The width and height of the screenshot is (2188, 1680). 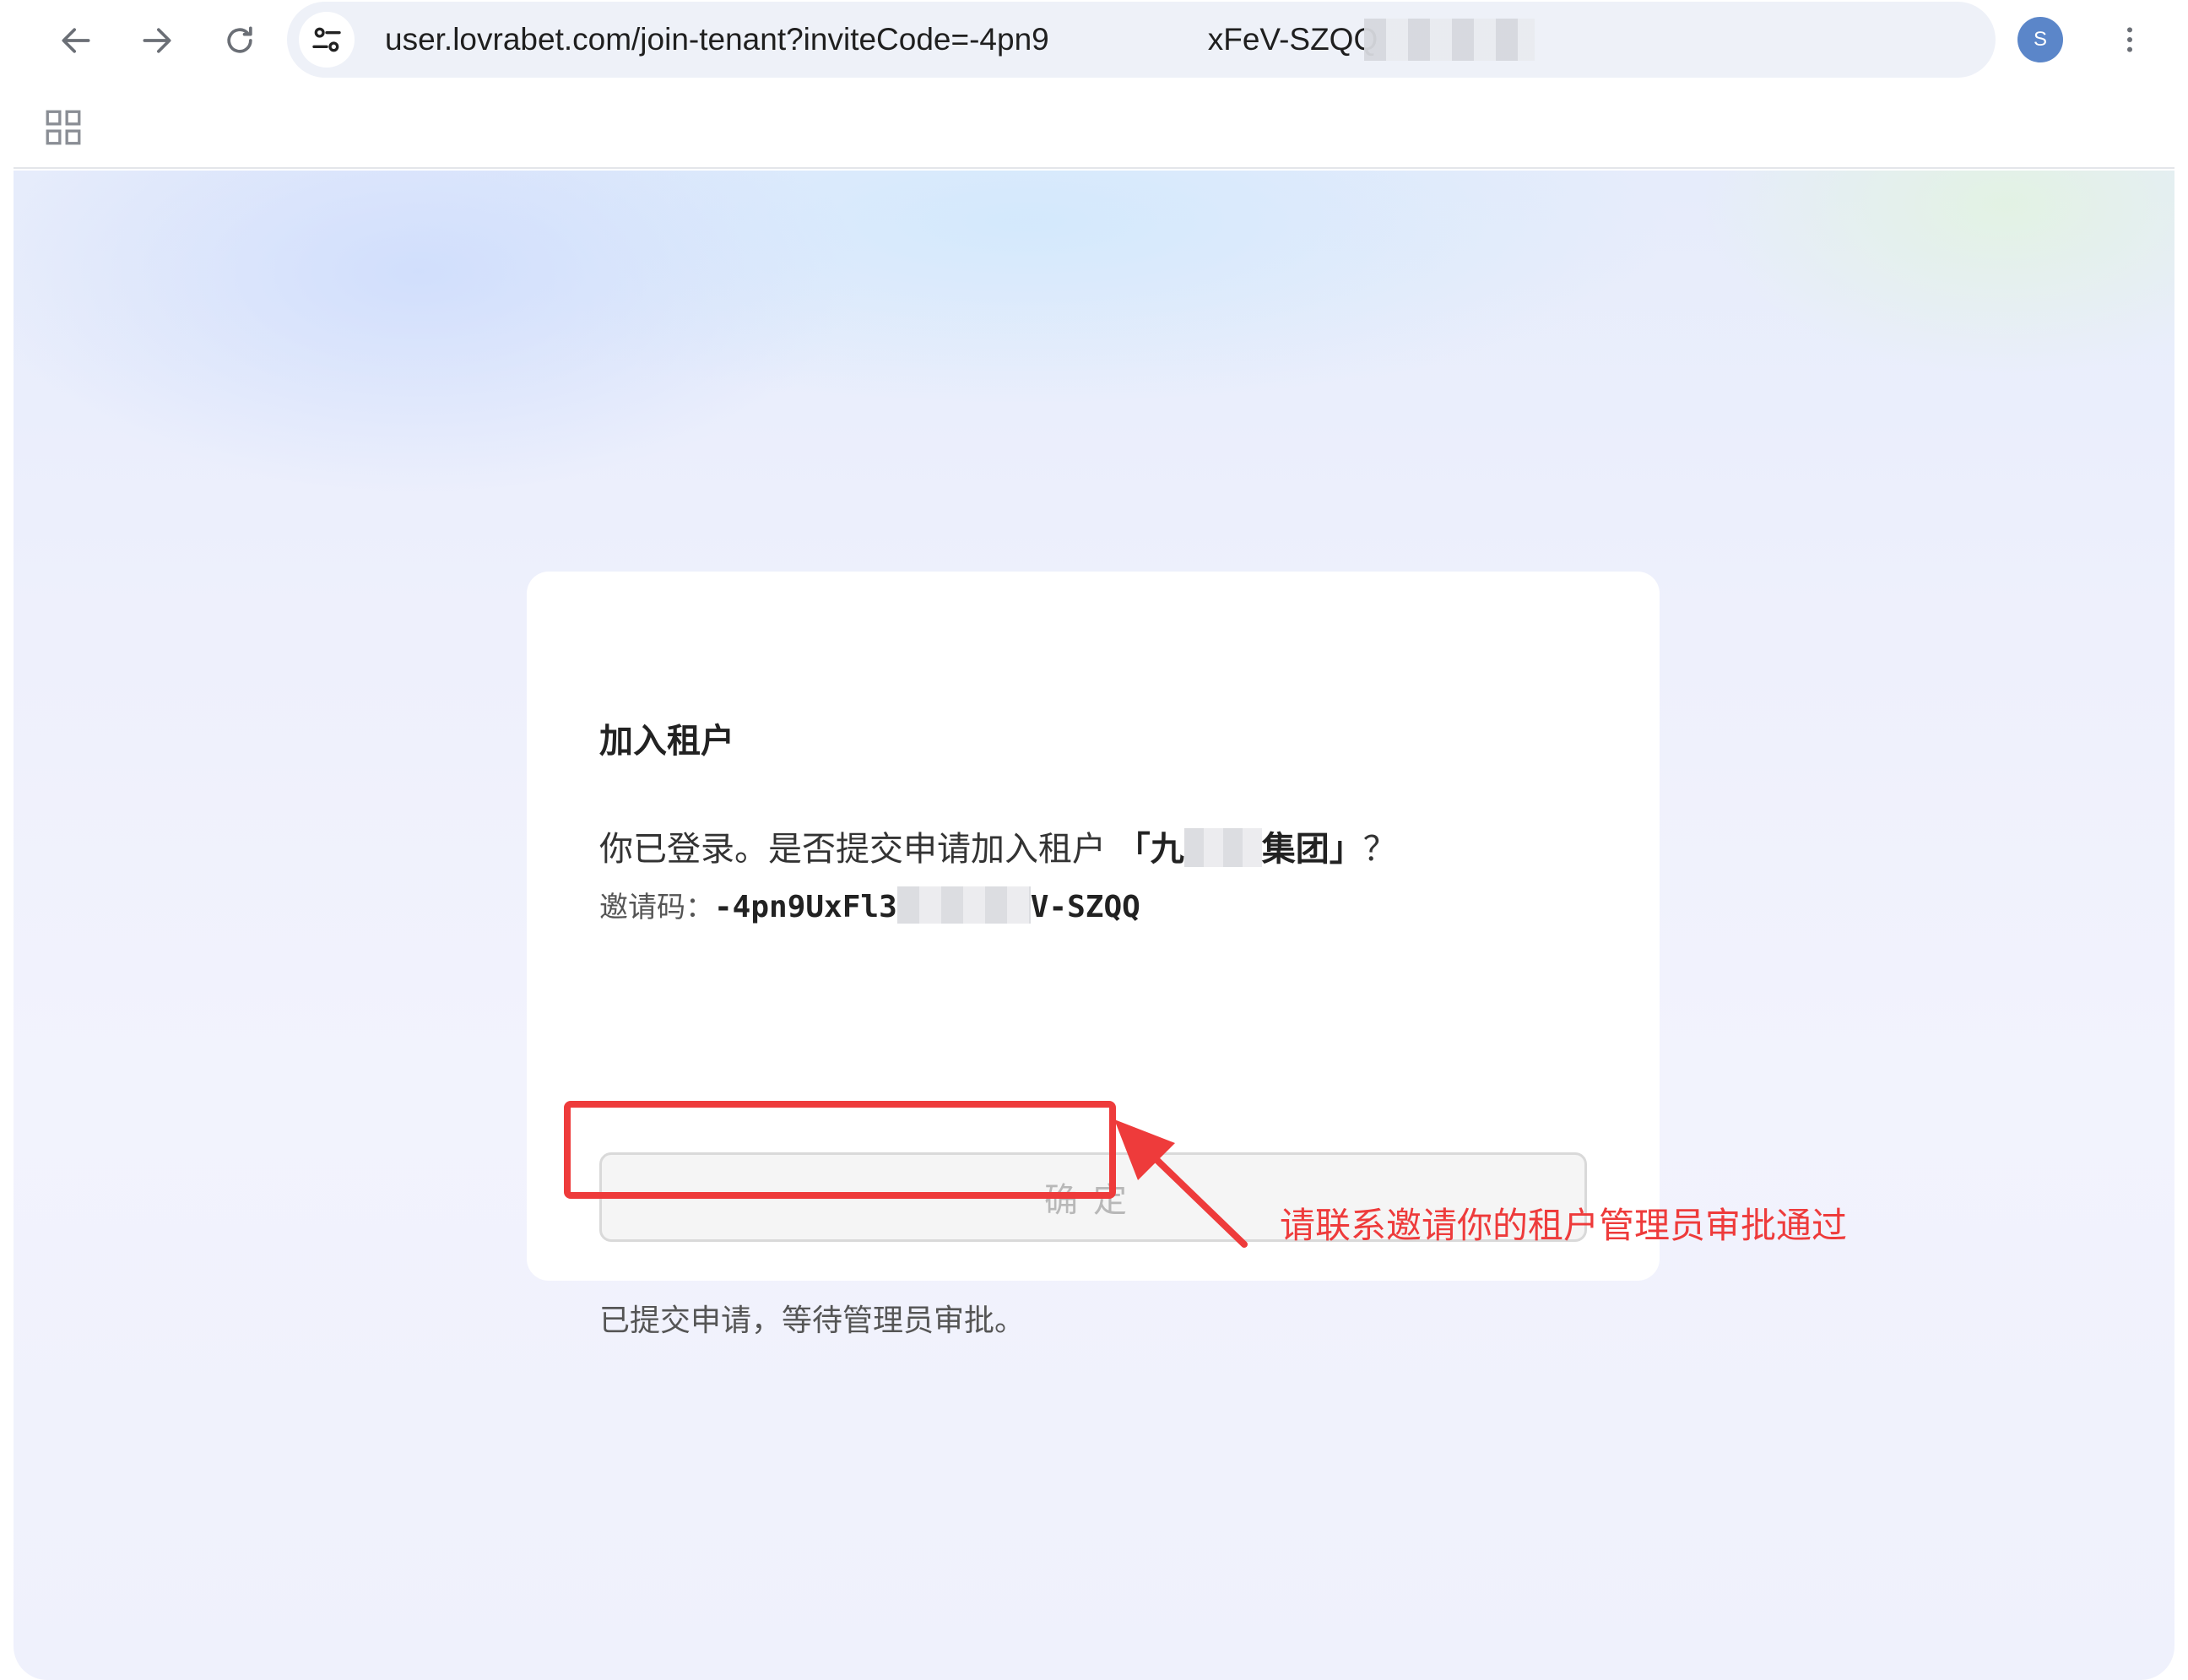 I want to click on apps-grid-icon, so click(x=63, y=127).